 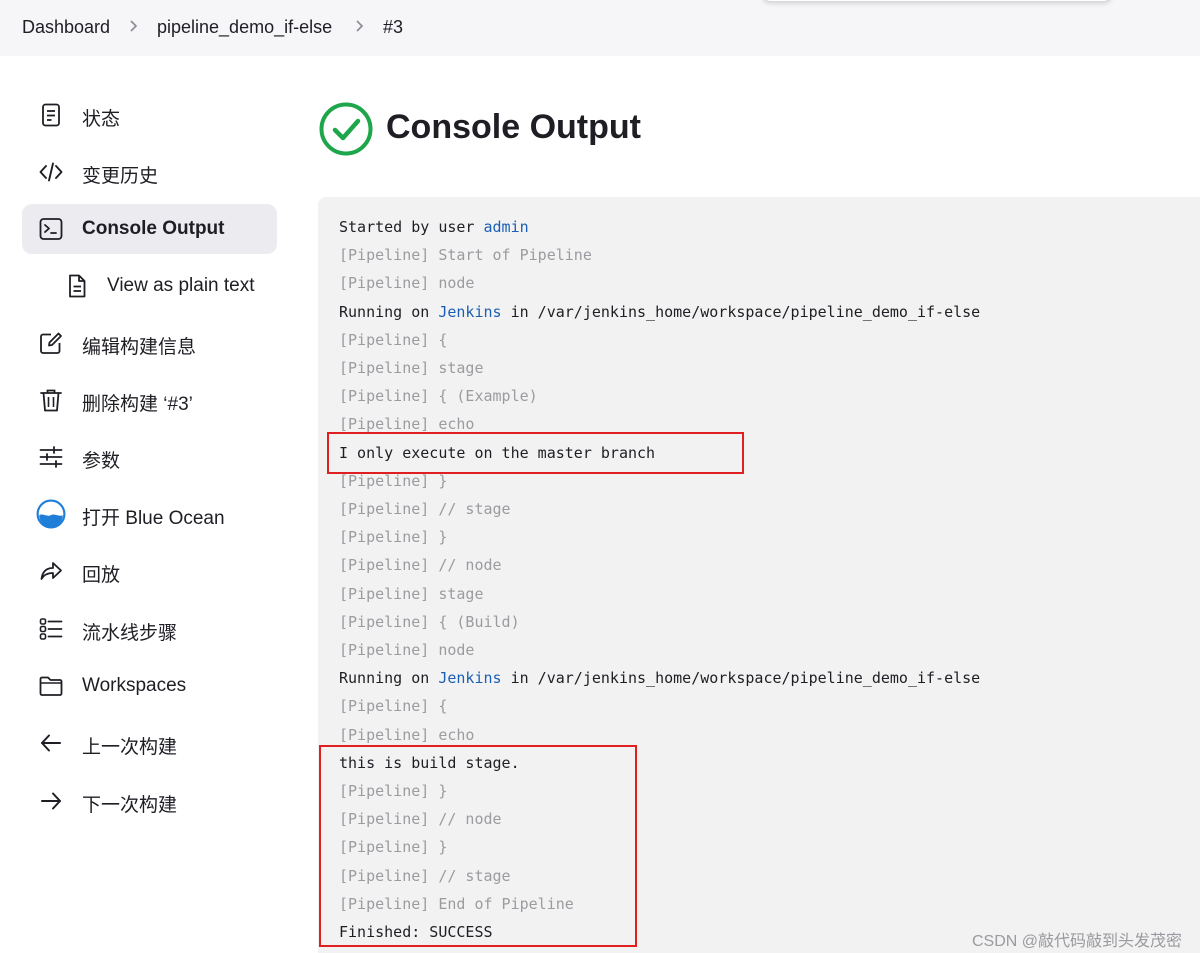 What do you see at coordinates (120, 176) in the screenshot?
I see `sidebar-item-label: 变更历史` at bounding box center [120, 176].